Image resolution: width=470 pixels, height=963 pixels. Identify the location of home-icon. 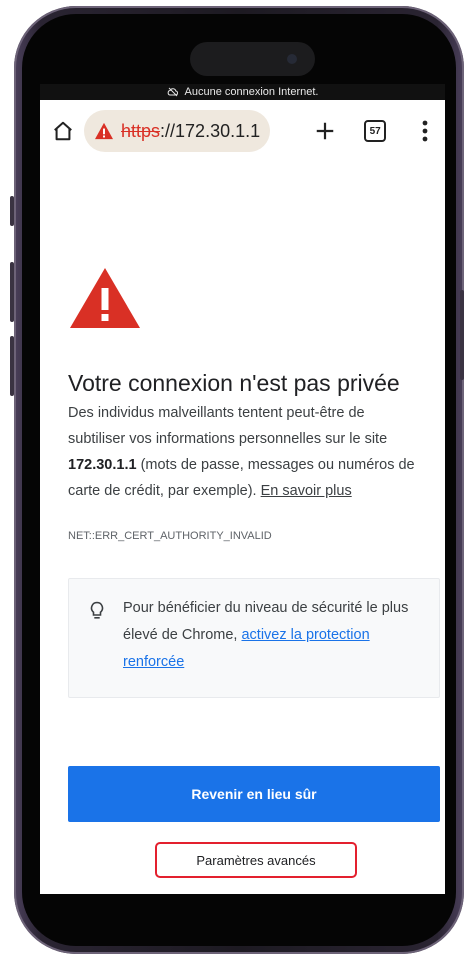
(63, 131).